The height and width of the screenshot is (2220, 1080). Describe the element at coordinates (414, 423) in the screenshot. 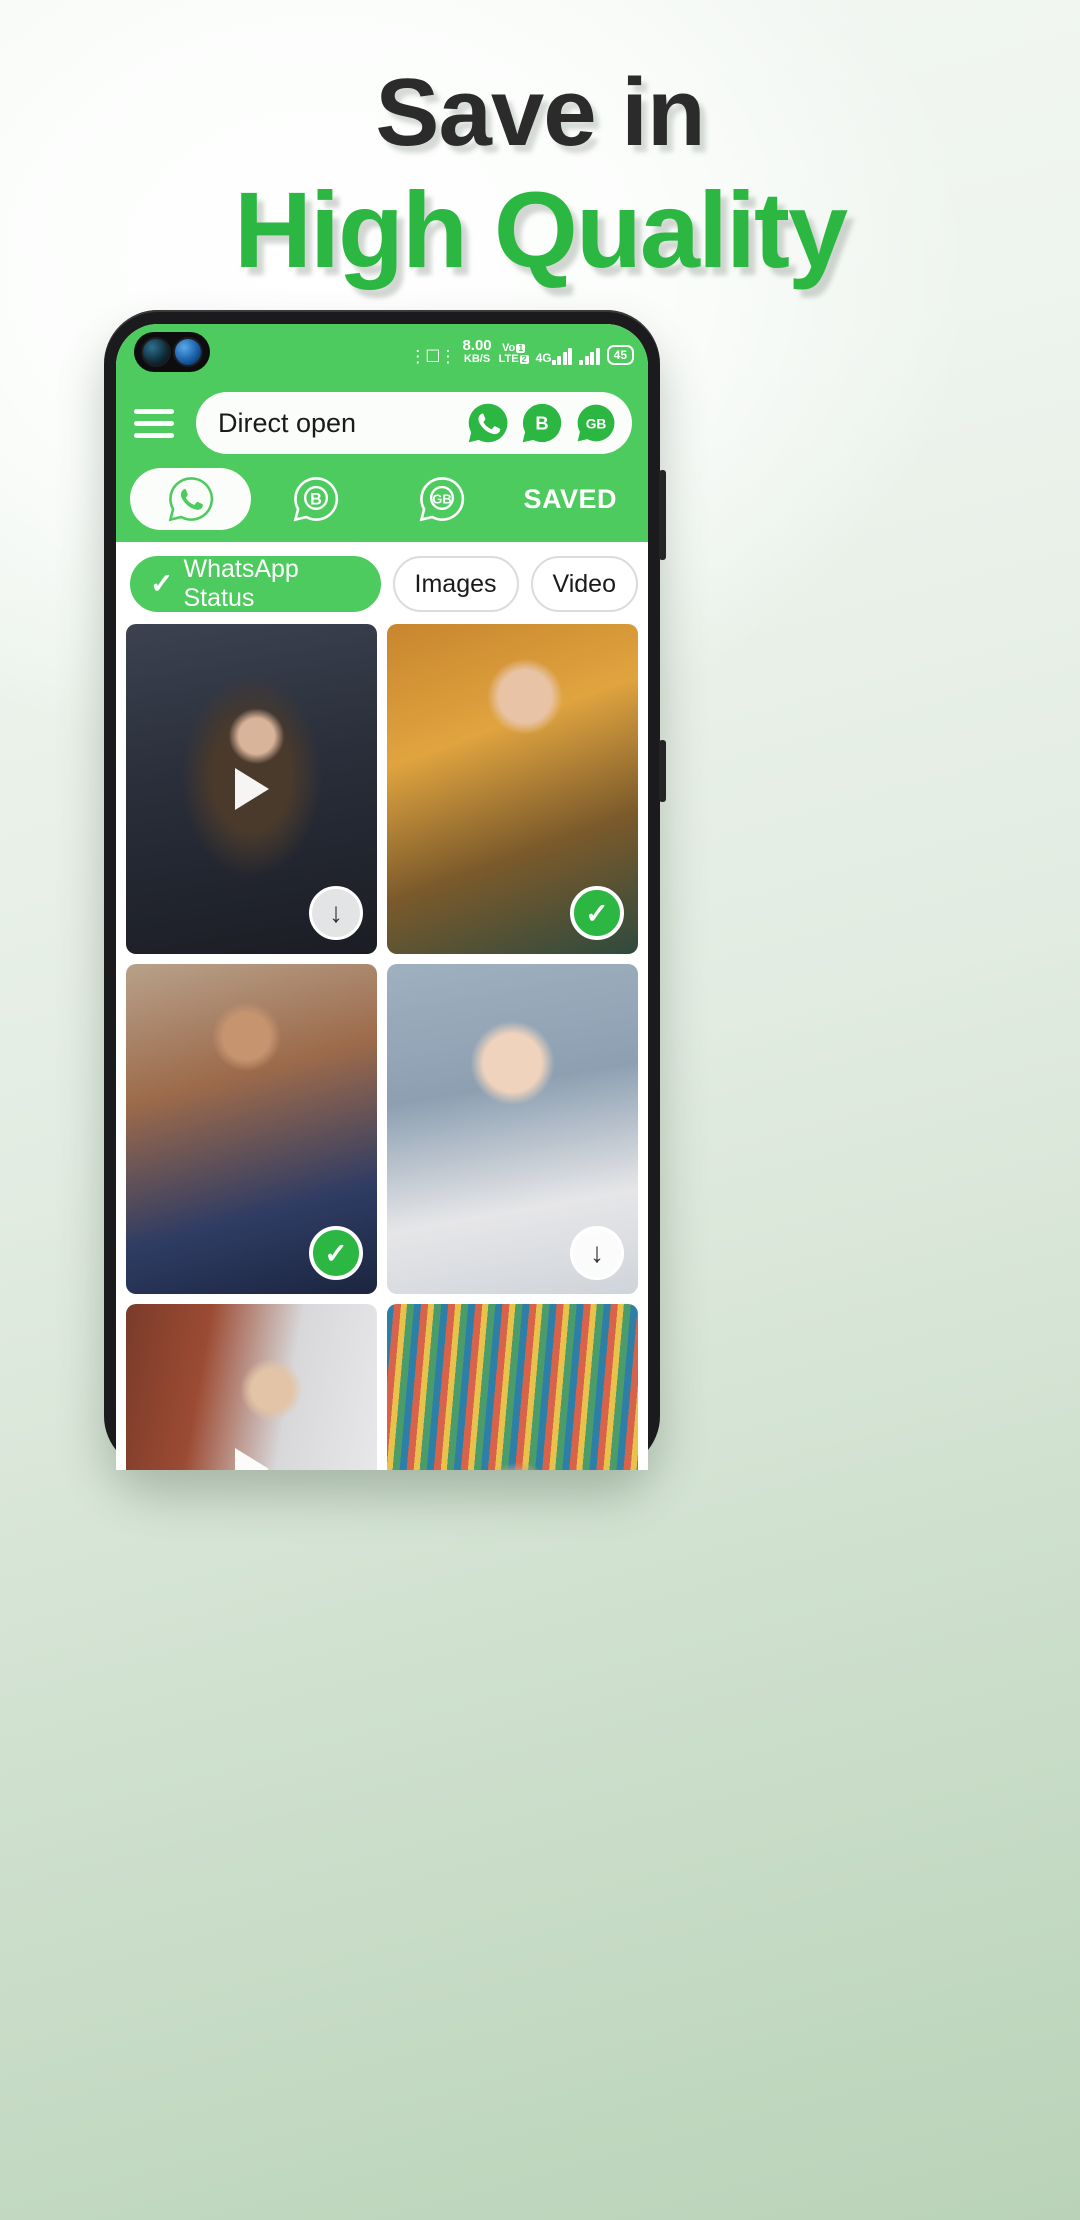

I see `direct-open-bar: Direct open B GB` at that location.